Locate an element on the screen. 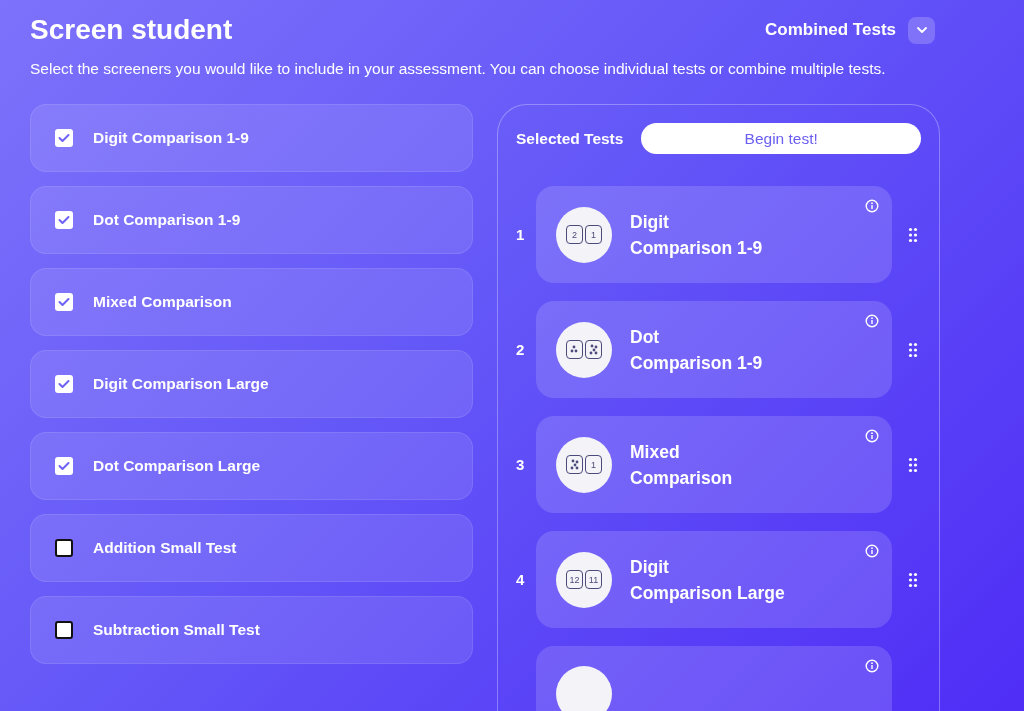  screener-card: Addition Small Test is located at coordinates (251, 548).